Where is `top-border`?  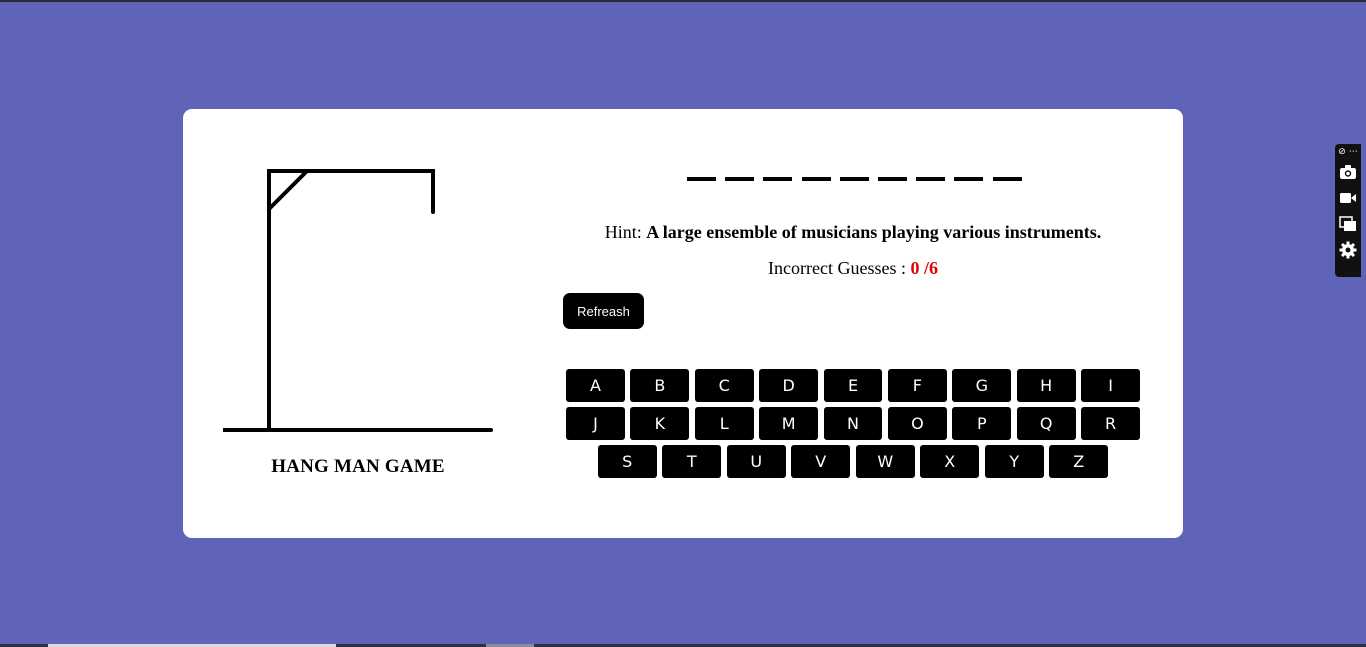
top-border is located at coordinates (683, 1).